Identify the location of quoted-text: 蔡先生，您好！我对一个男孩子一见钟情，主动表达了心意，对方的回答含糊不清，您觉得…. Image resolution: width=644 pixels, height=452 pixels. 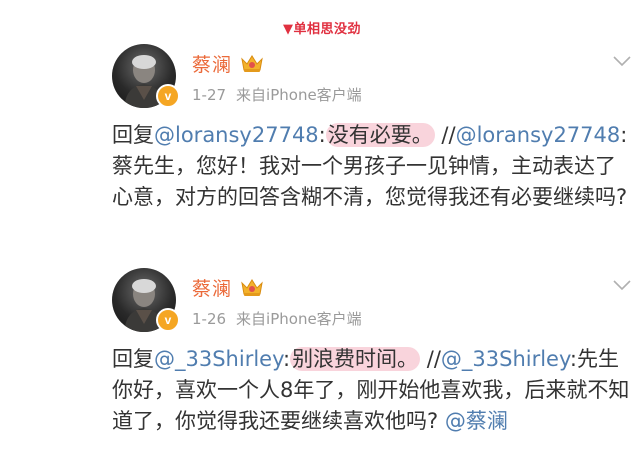
(370, 181).